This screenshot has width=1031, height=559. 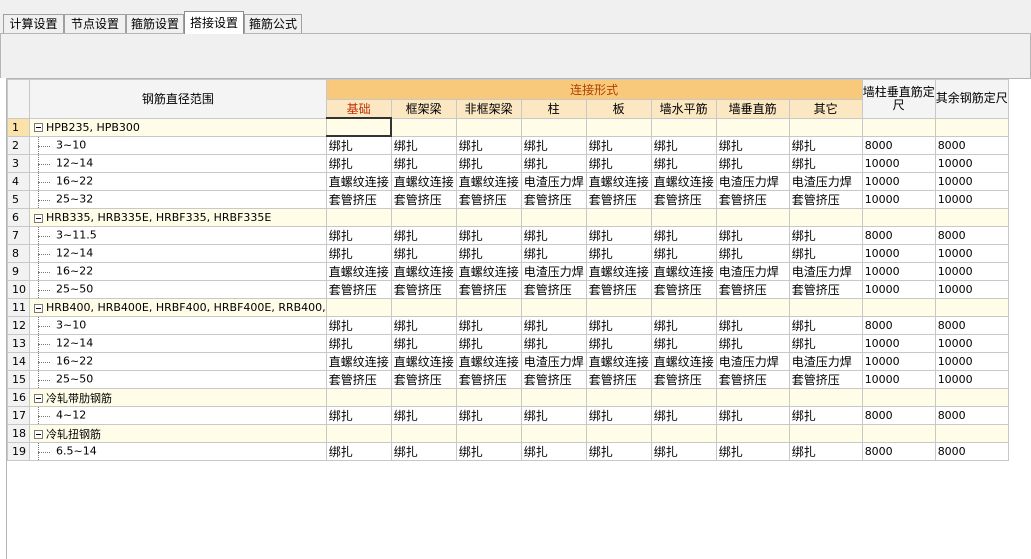 I want to click on tab-node-settings: 节点设置, so click(x=95, y=23).